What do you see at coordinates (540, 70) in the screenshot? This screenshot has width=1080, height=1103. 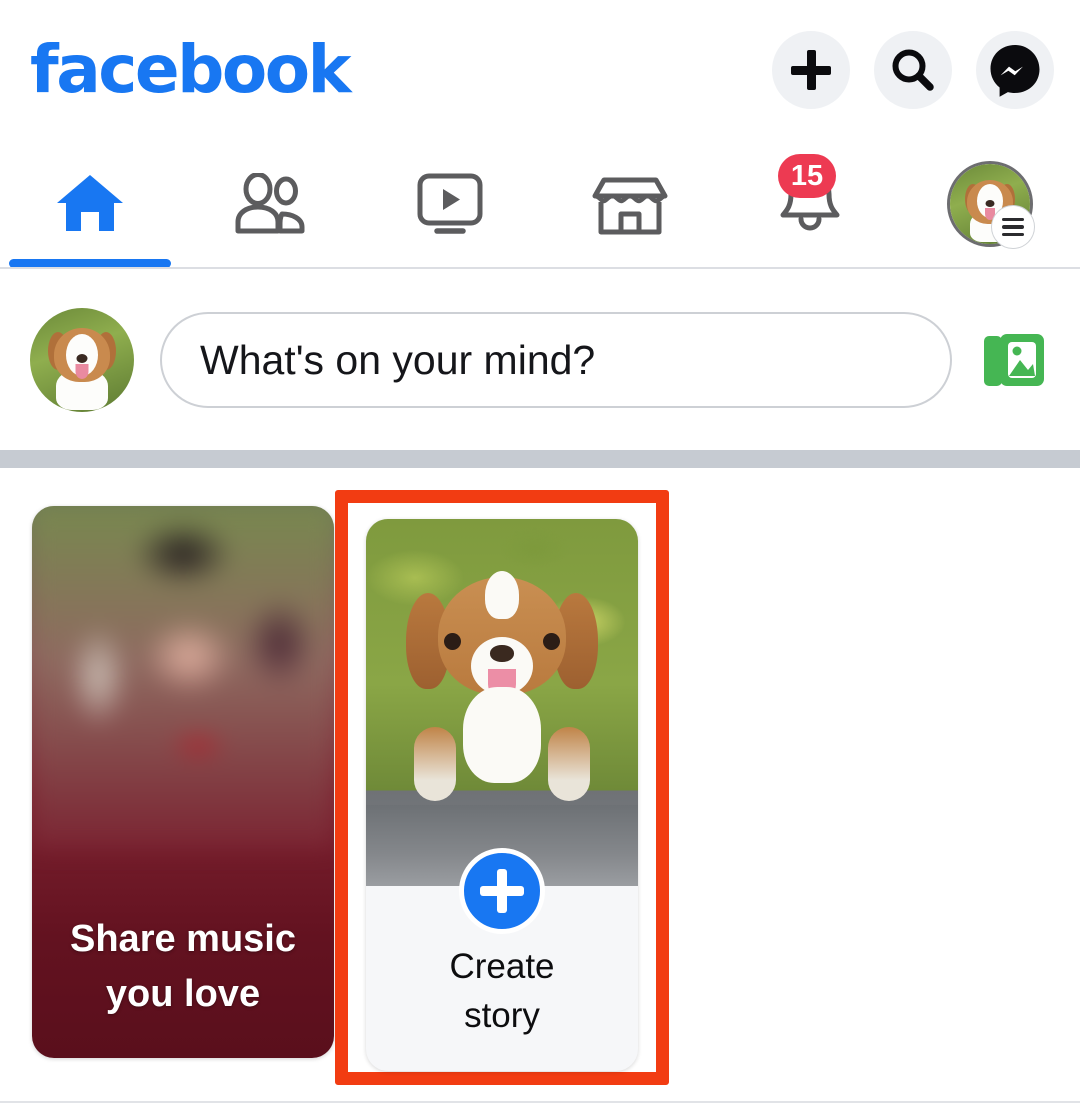 I see `top-bar: facebook` at bounding box center [540, 70].